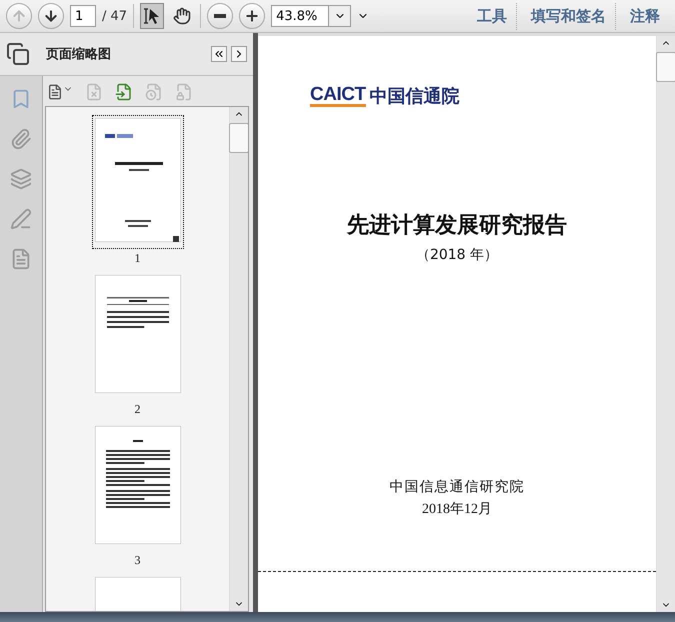  What do you see at coordinates (457, 226) in the screenshot?
I see `document-title: 先进计算发展研究报告` at bounding box center [457, 226].